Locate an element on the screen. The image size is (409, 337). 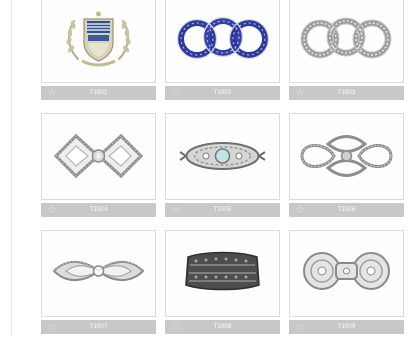
product-code: T1001 is located at coordinates (98, 93).